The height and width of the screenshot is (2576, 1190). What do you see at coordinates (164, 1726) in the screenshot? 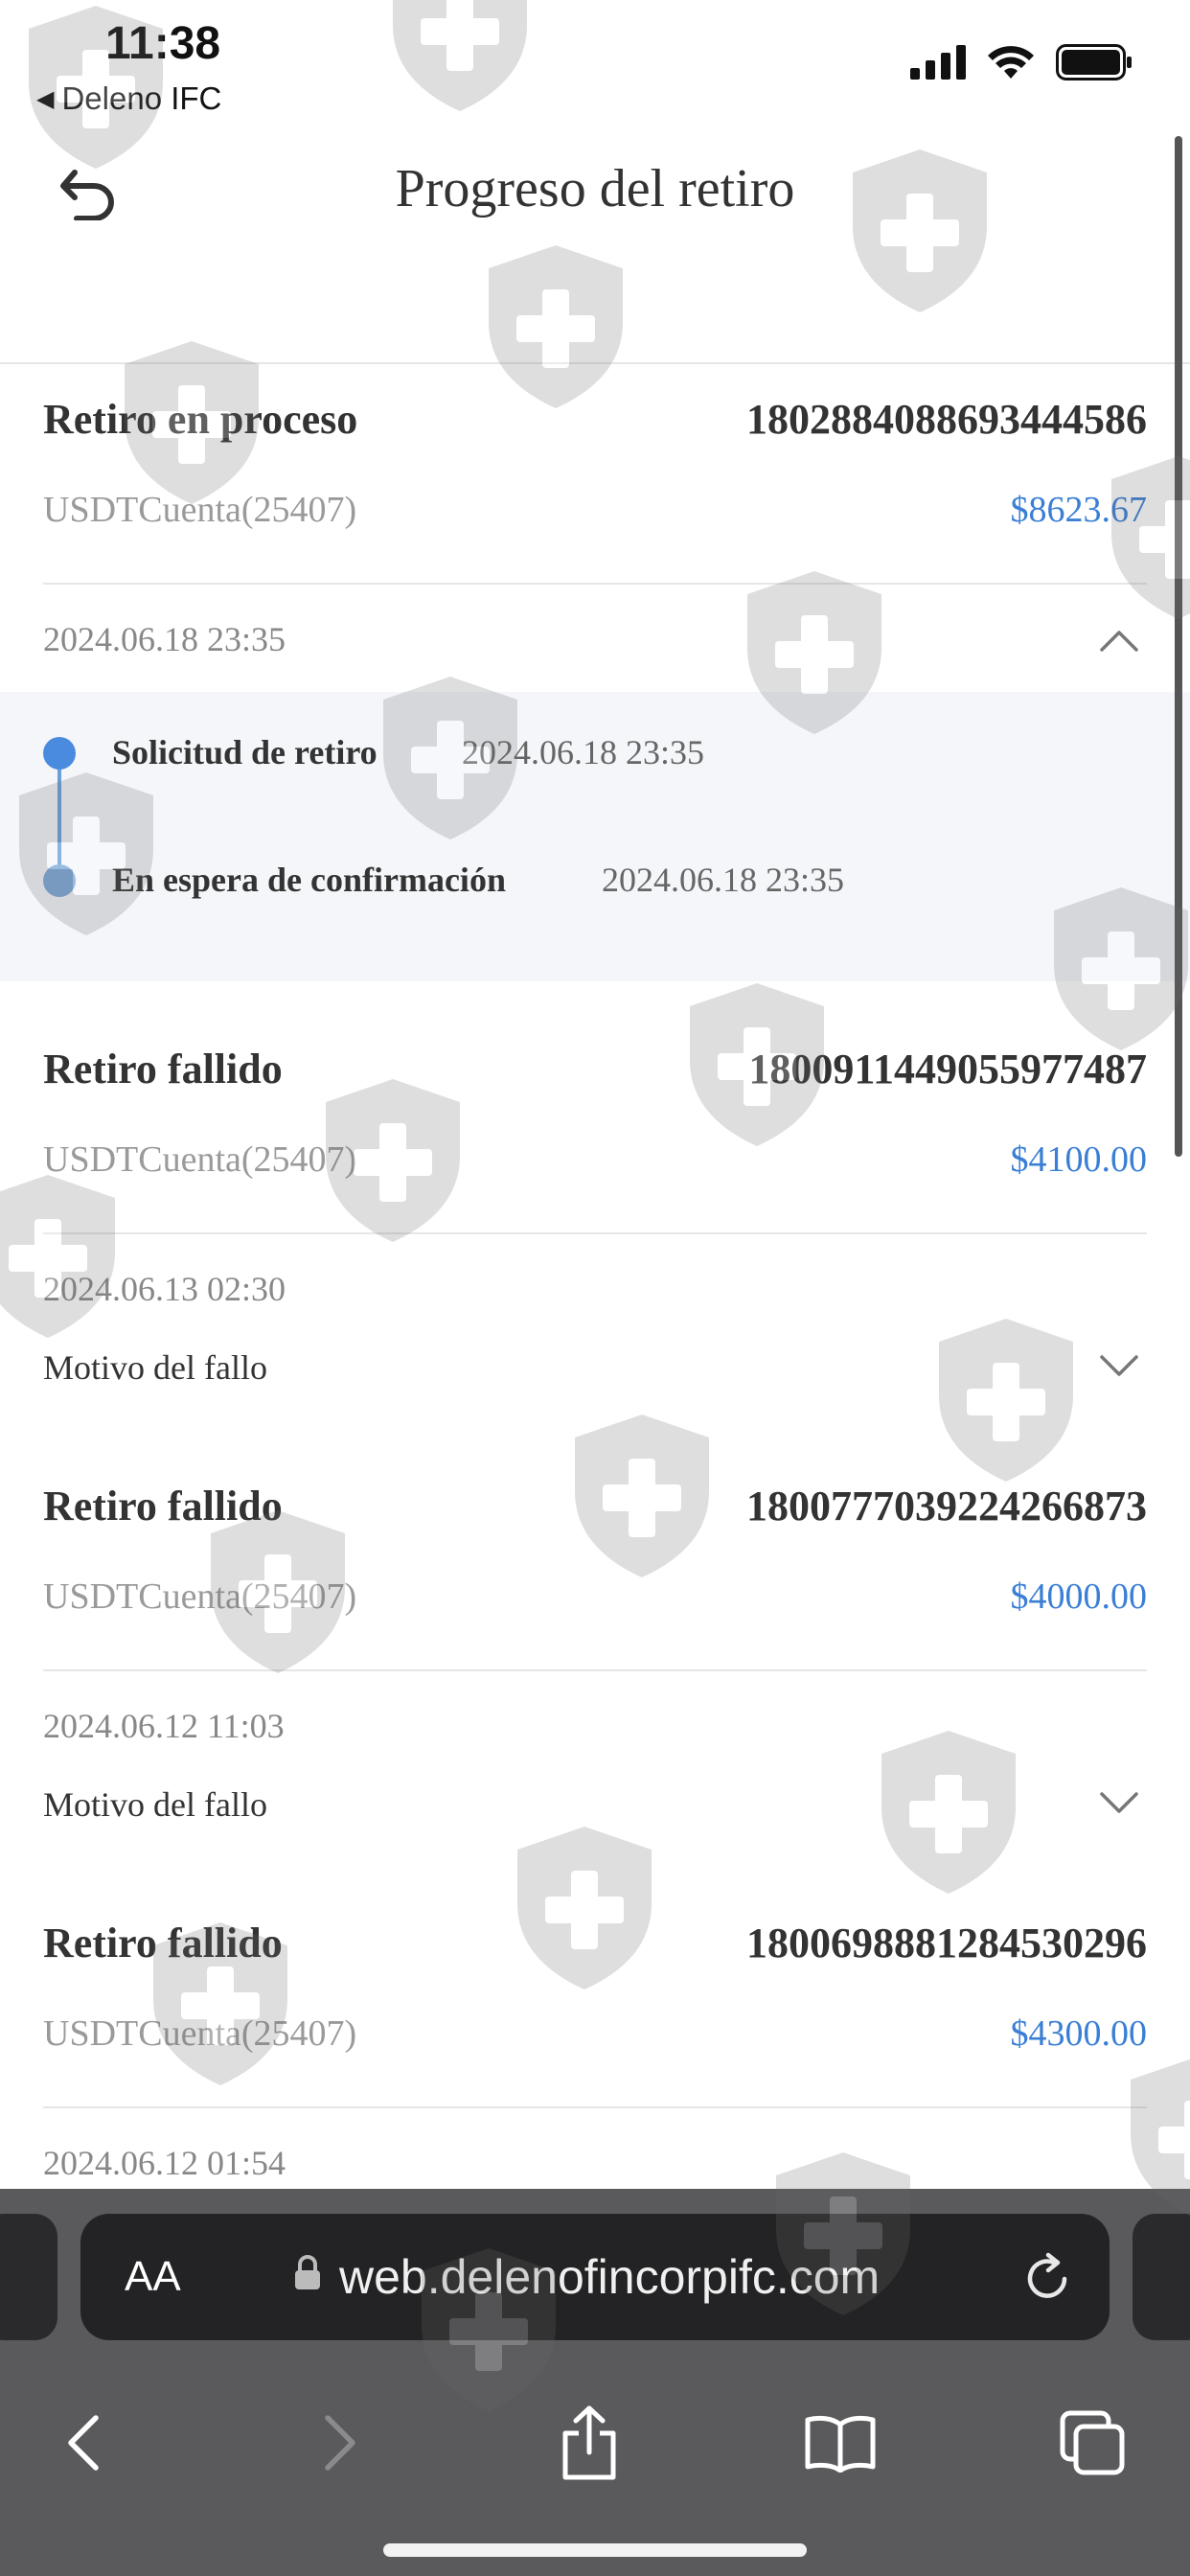
I see `record-date: 2024.06.12 11:03` at bounding box center [164, 1726].